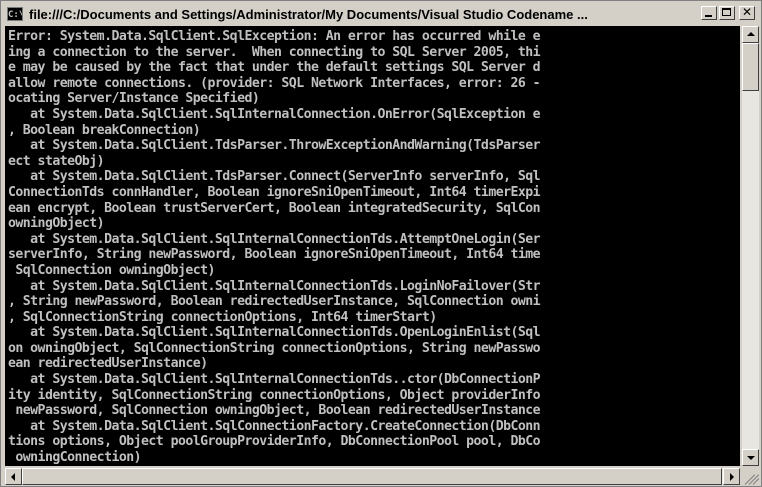 The image size is (762, 487). I want to click on console-app-icon: C:\, so click(15, 14).